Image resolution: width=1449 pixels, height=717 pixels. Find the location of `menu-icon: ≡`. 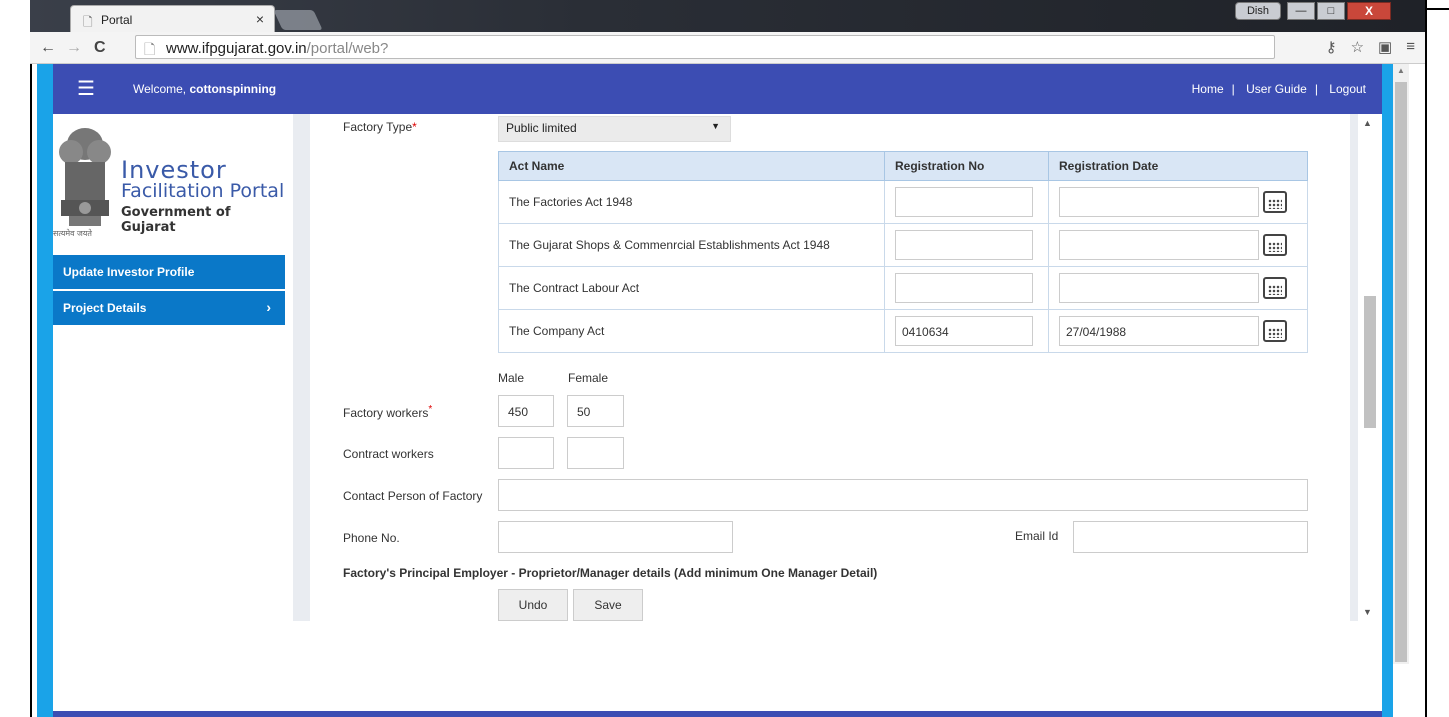

menu-icon: ≡ is located at coordinates (1410, 47).